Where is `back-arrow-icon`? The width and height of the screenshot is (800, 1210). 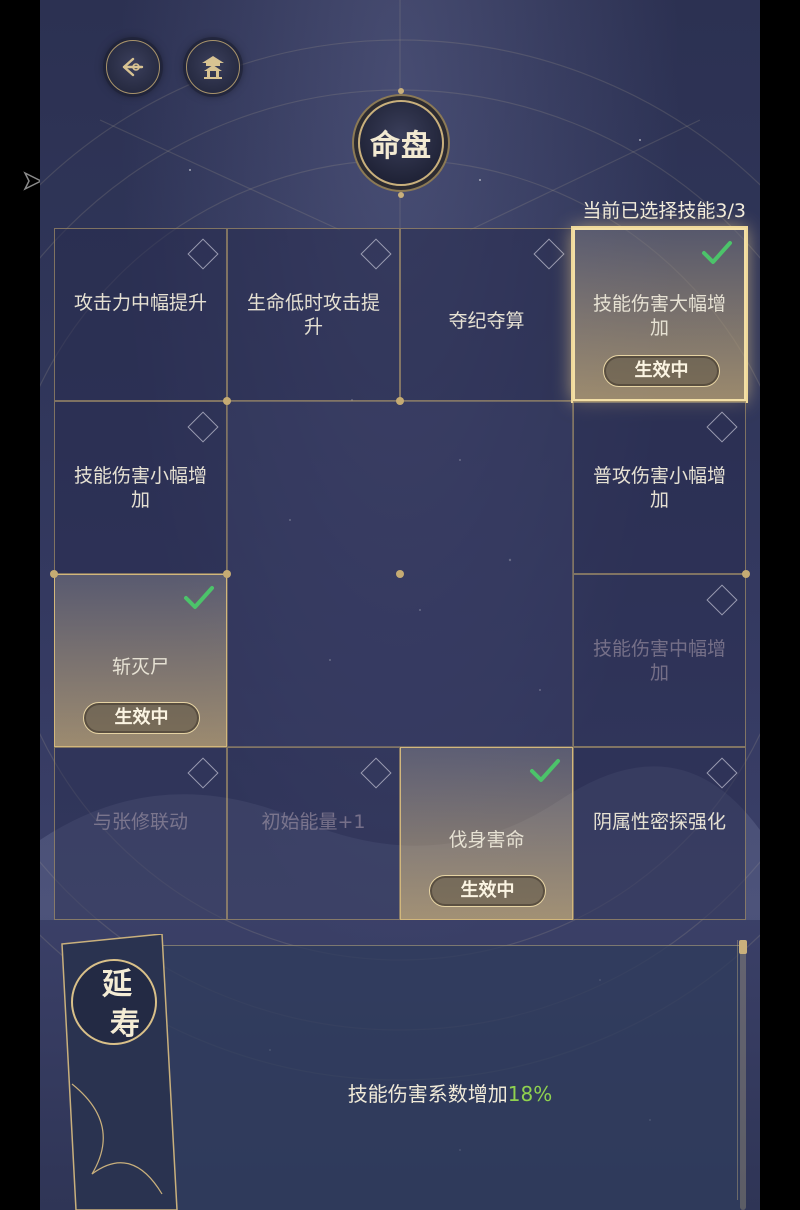
back-arrow-icon is located at coordinates (133, 67).